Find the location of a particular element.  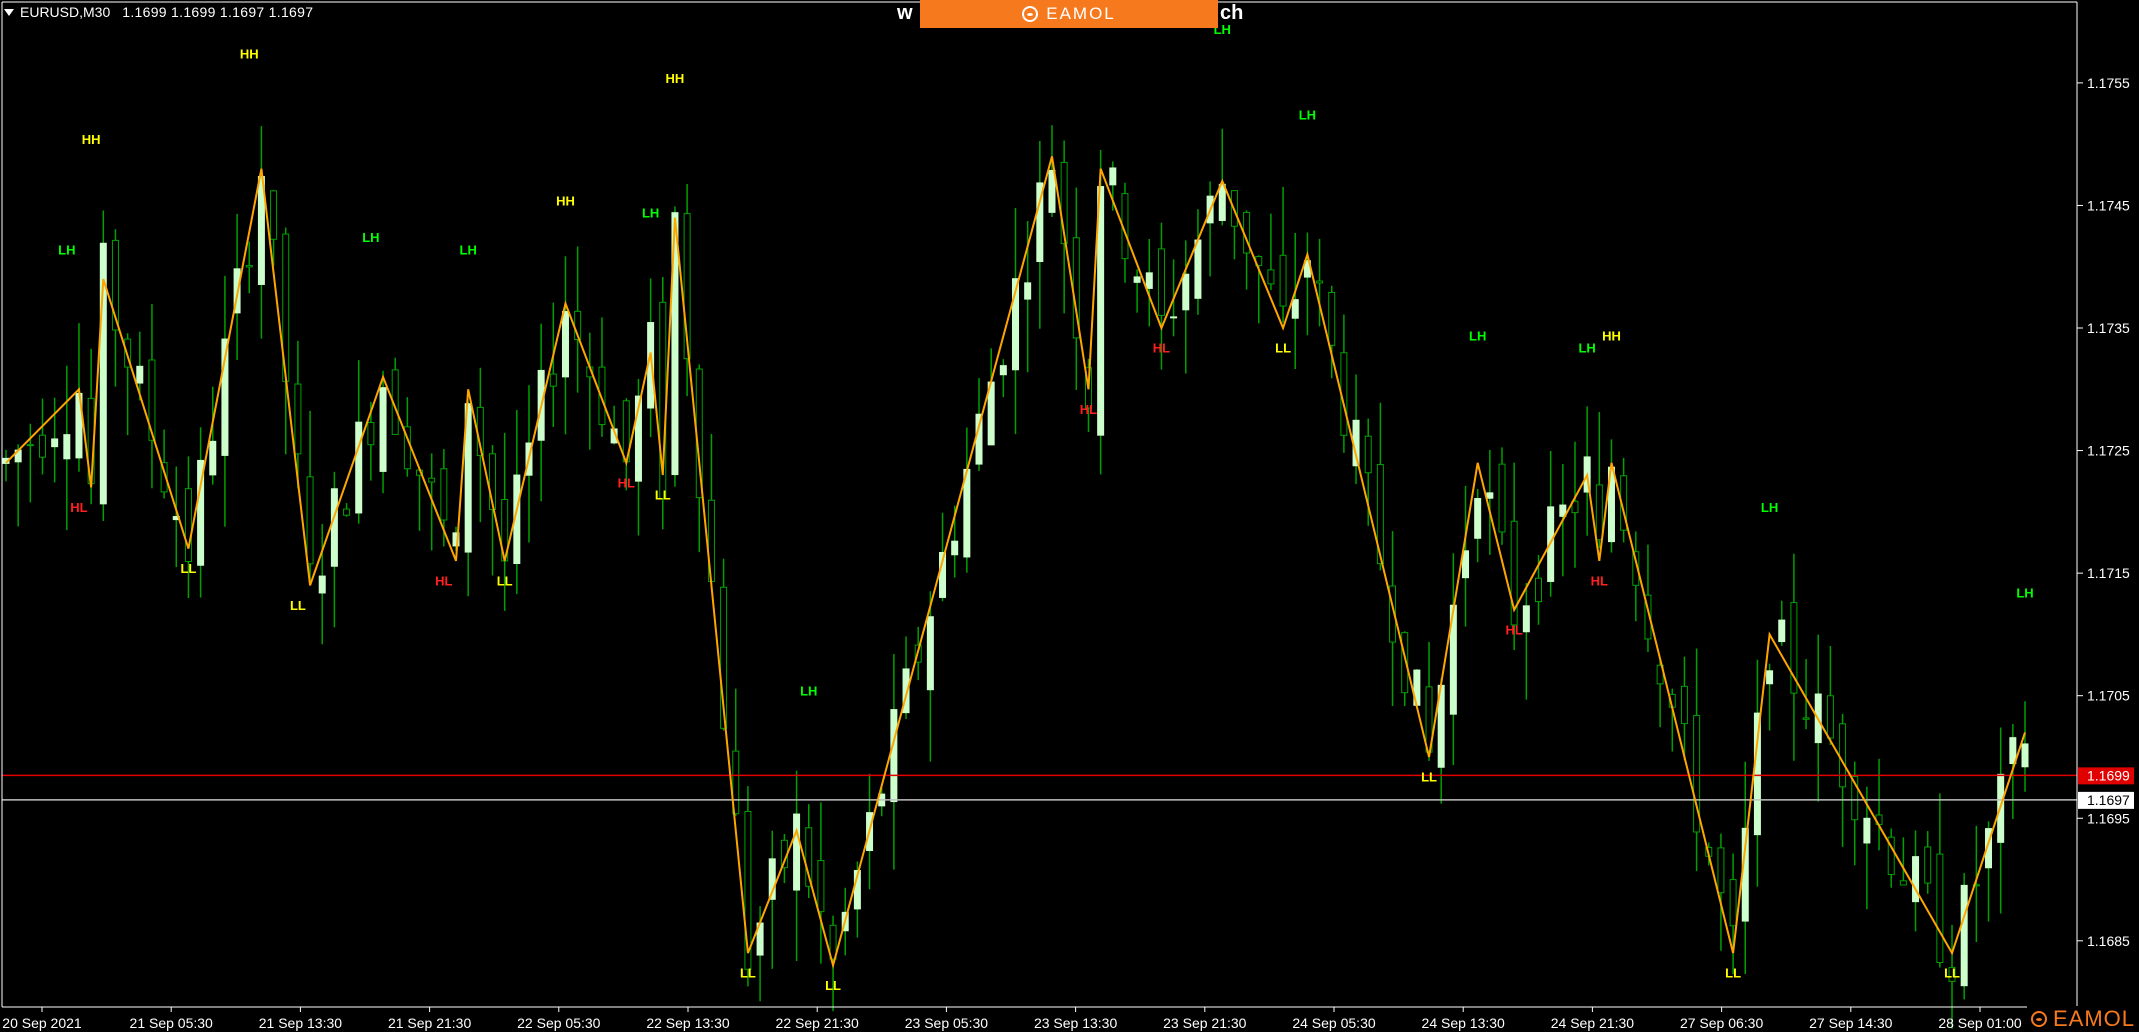

y-tick-label: 1.1715 is located at coordinates (2108, 573).